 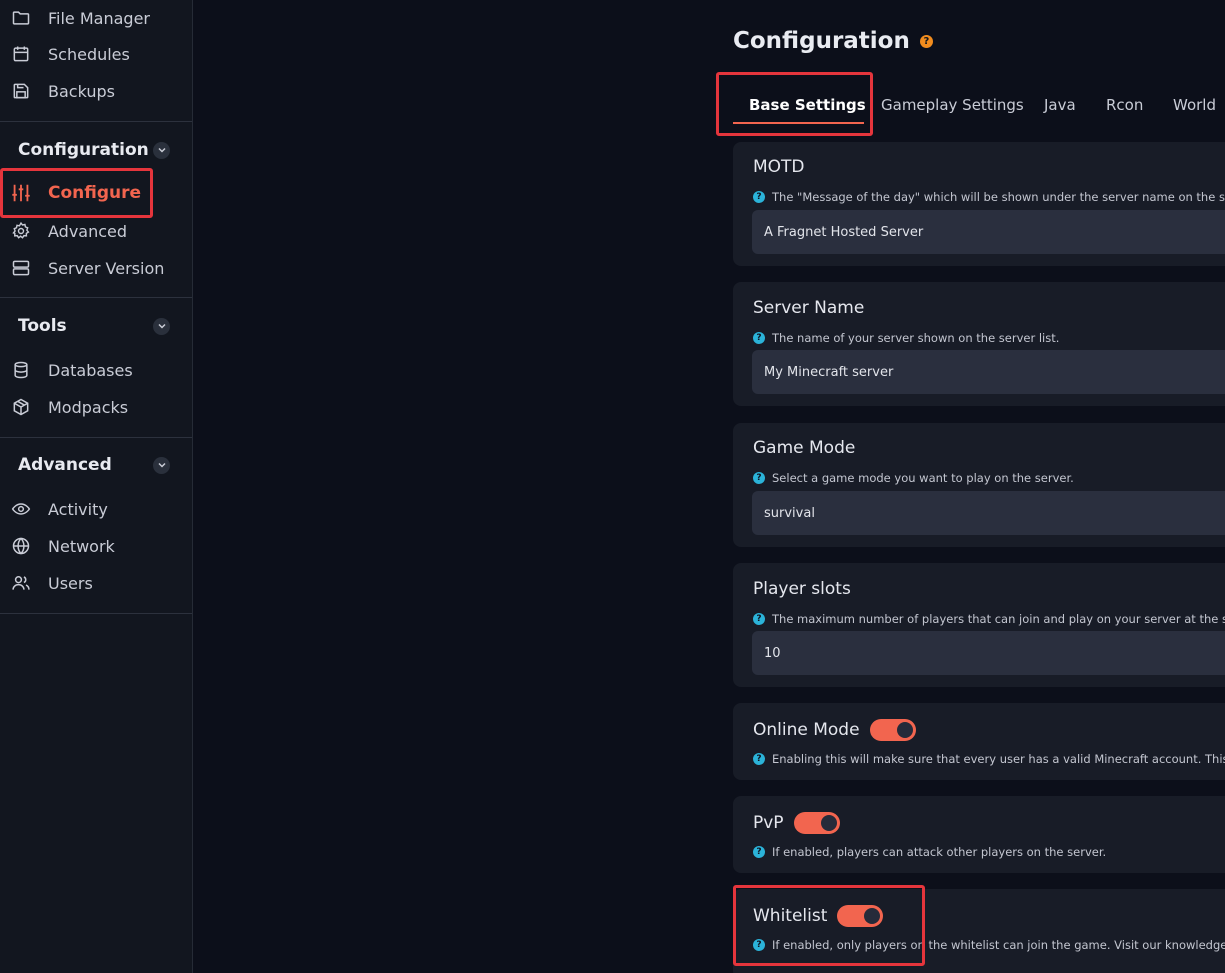 I want to click on tab-base-settings: Base Settings, so click(x=807, y=105).